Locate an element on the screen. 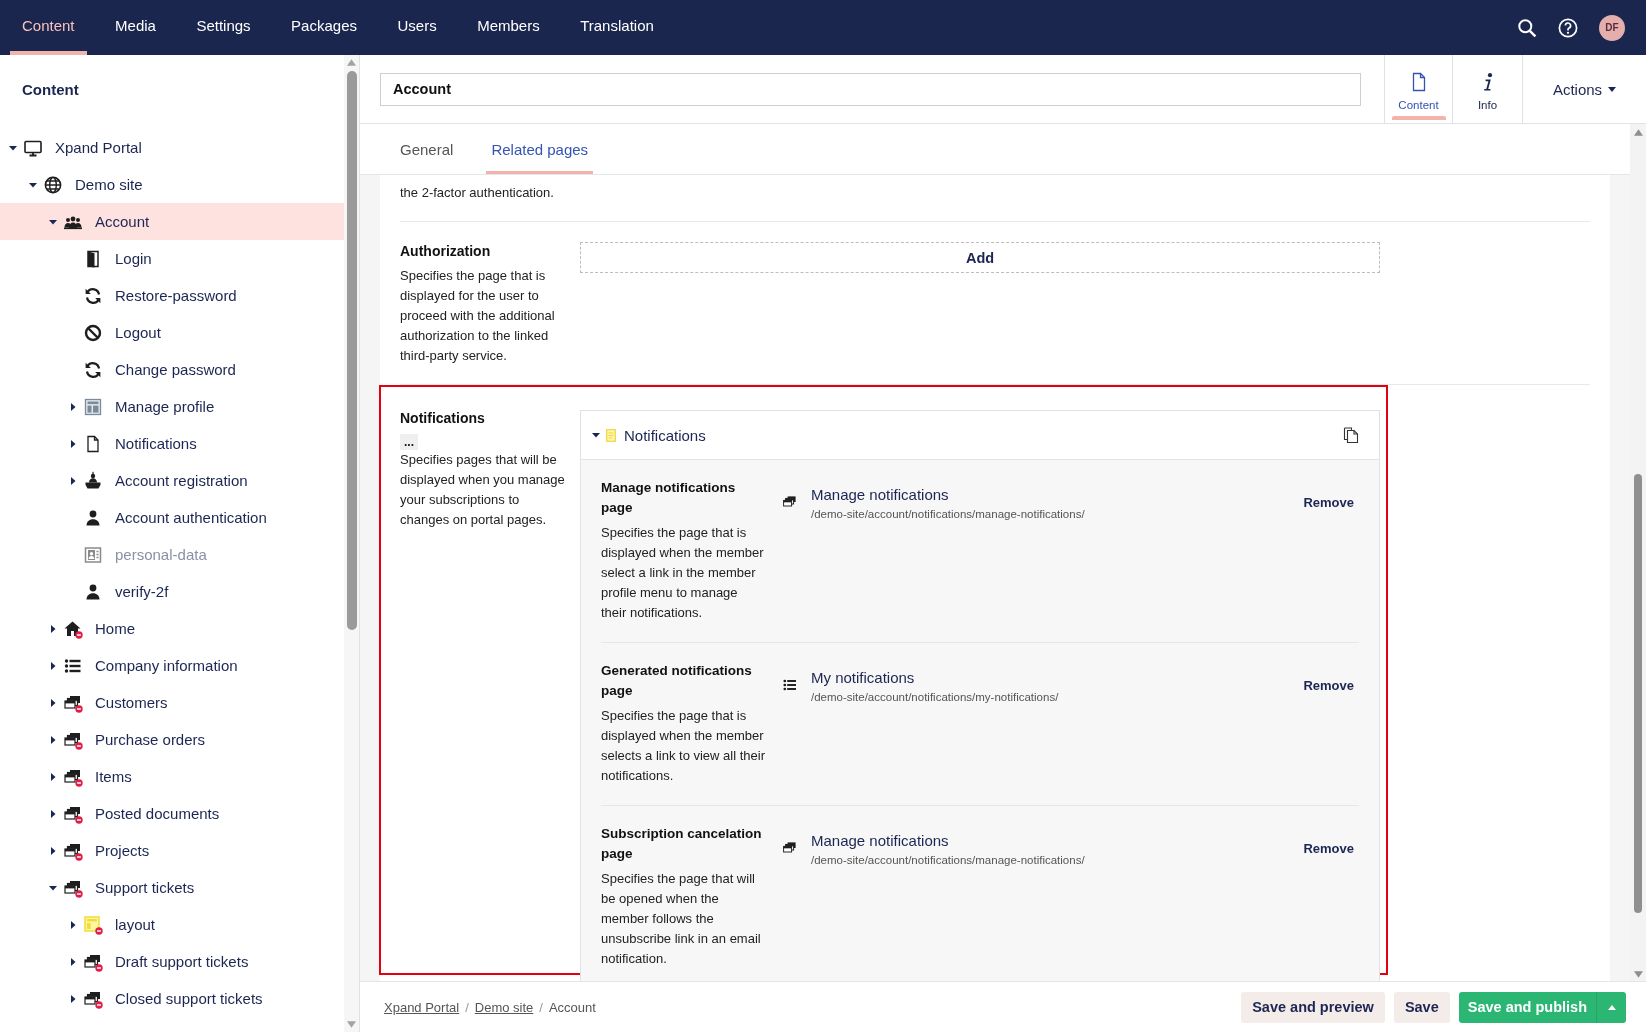 The image size is (1646, 1032). tree-item: Closed support tickets is located at coordinates (172, 998).